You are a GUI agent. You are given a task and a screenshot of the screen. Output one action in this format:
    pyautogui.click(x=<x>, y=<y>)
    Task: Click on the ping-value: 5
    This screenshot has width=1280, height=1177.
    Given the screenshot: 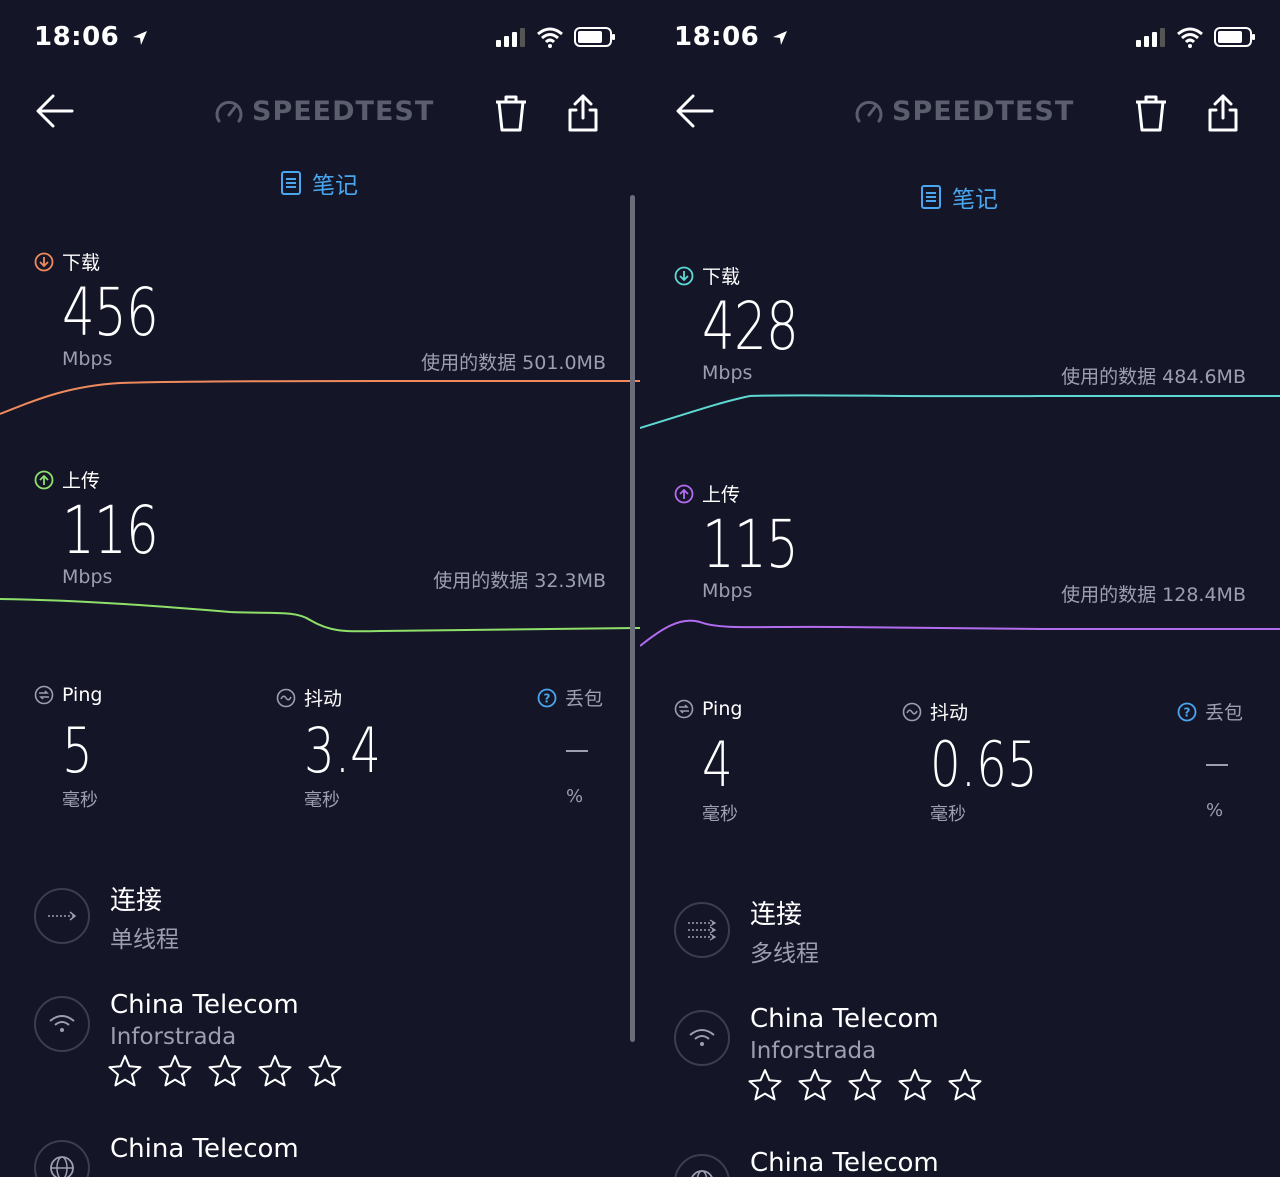 What is the action you would take?
    pyautogui.click(x=77, y=750)
    